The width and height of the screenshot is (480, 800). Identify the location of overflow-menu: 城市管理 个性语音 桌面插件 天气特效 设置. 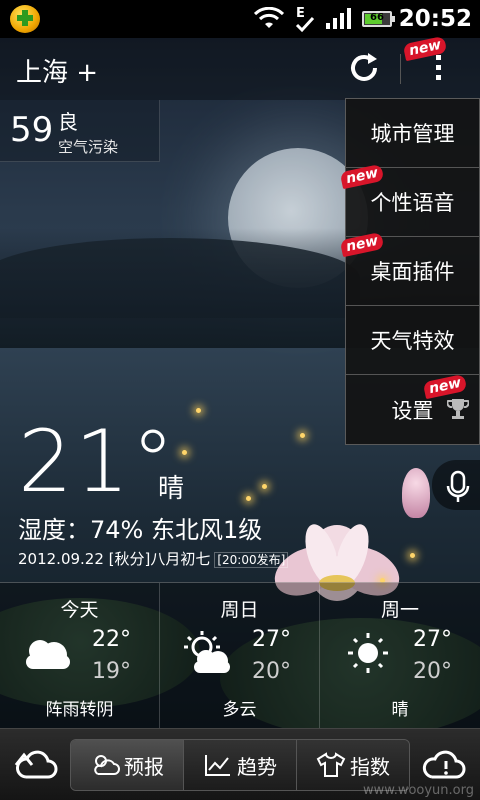
(412, 271).